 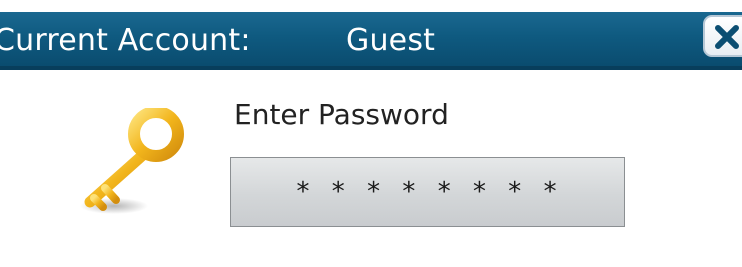 I want to click on password-field: * * * * * * * *, so click(x=427, y=192).